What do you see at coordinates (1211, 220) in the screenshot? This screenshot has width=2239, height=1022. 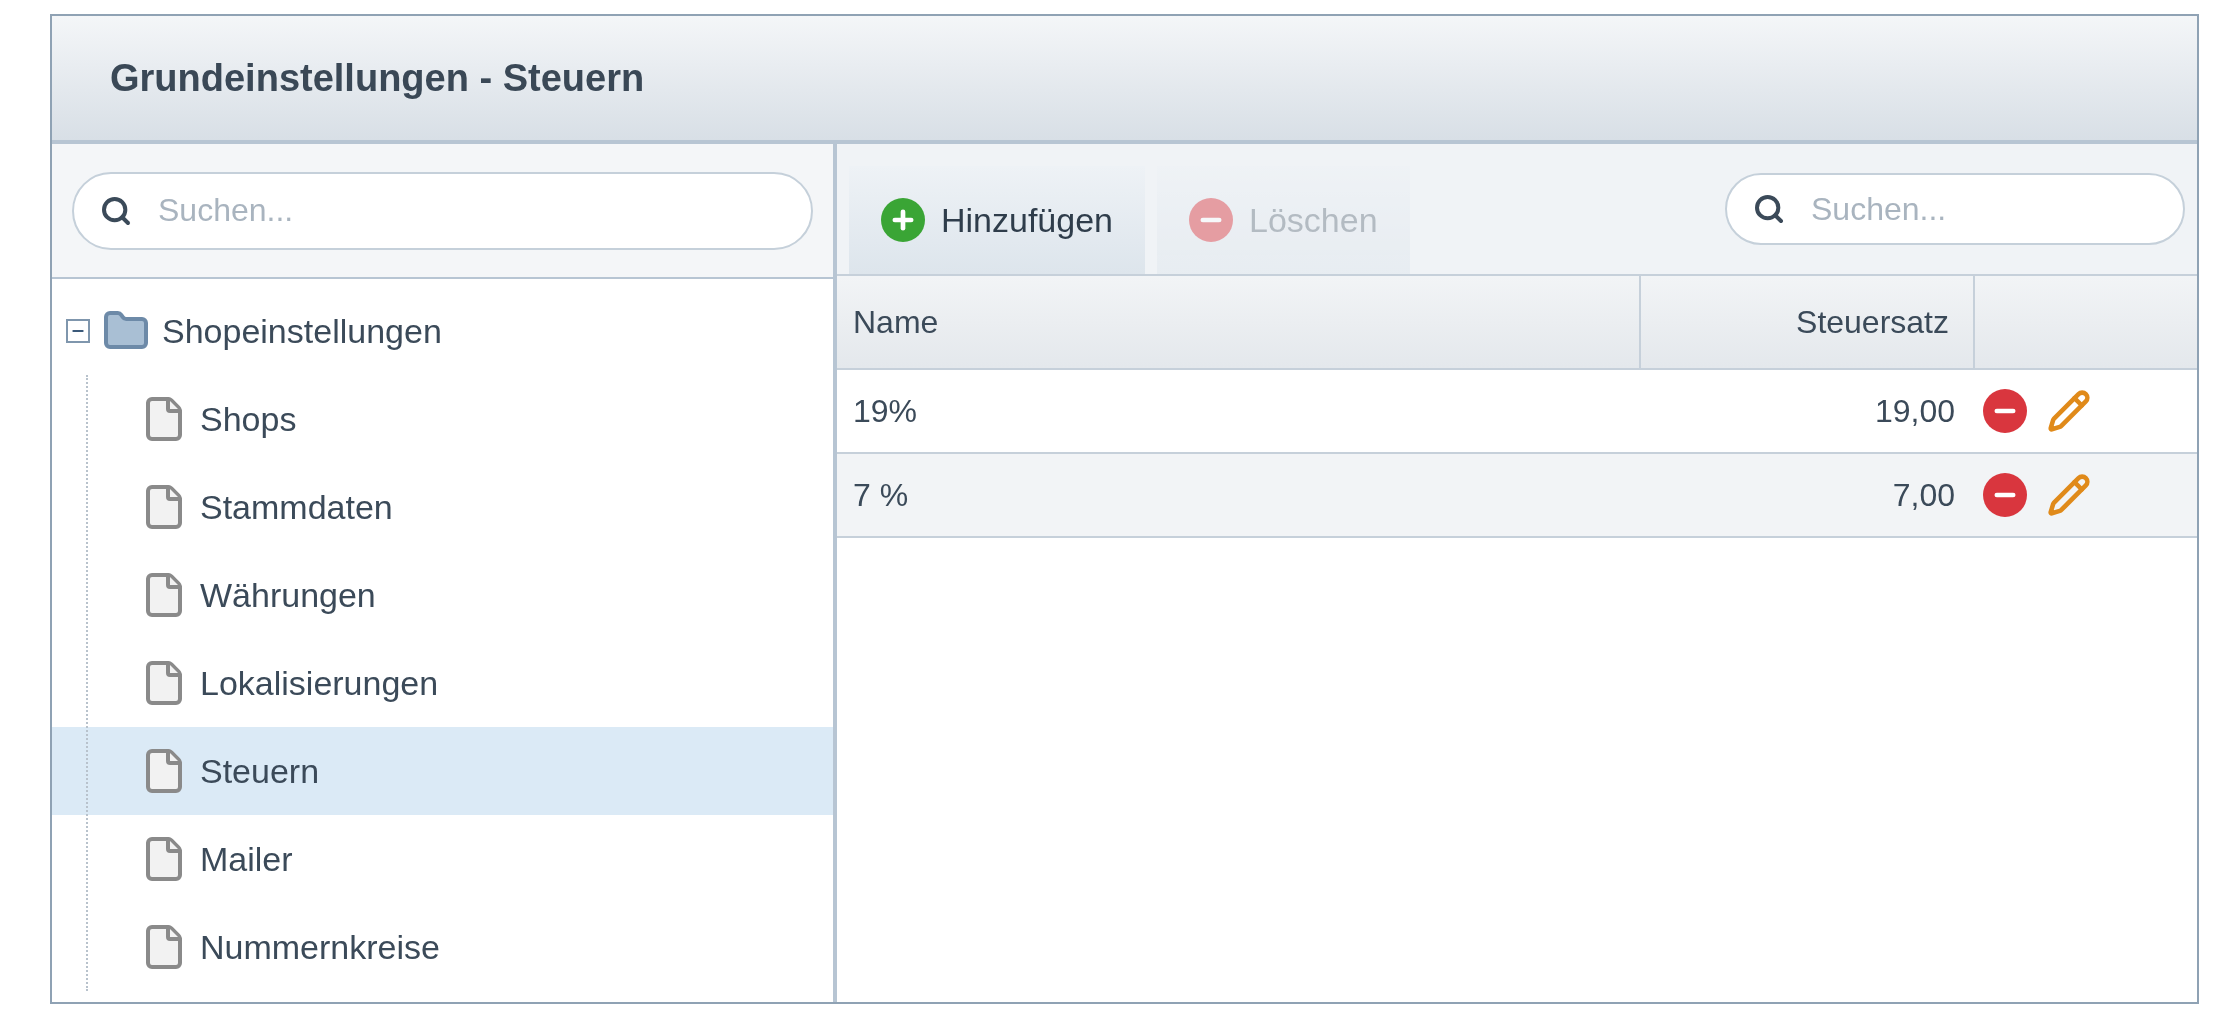 I see `minus-icon` at bounding box center [1211, 220].